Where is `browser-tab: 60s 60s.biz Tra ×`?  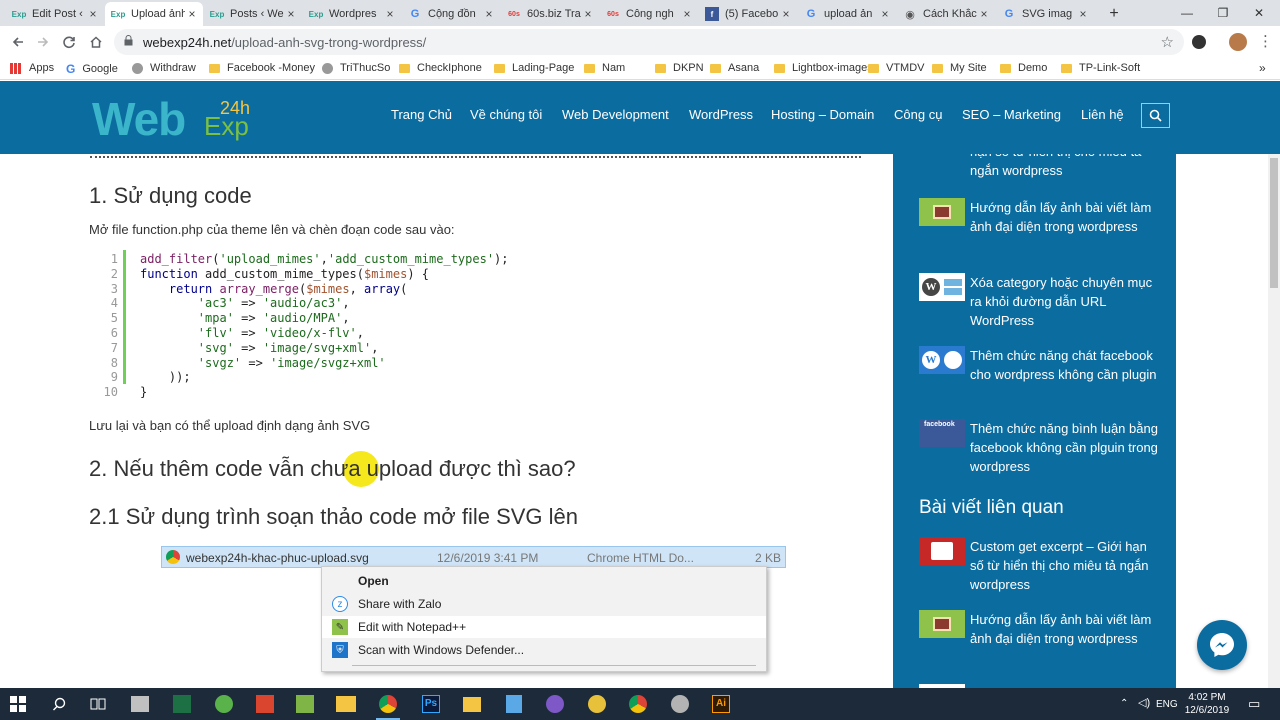
browser-tab: 60s 60s.biz Tra × is located at coordinates (550, 14).